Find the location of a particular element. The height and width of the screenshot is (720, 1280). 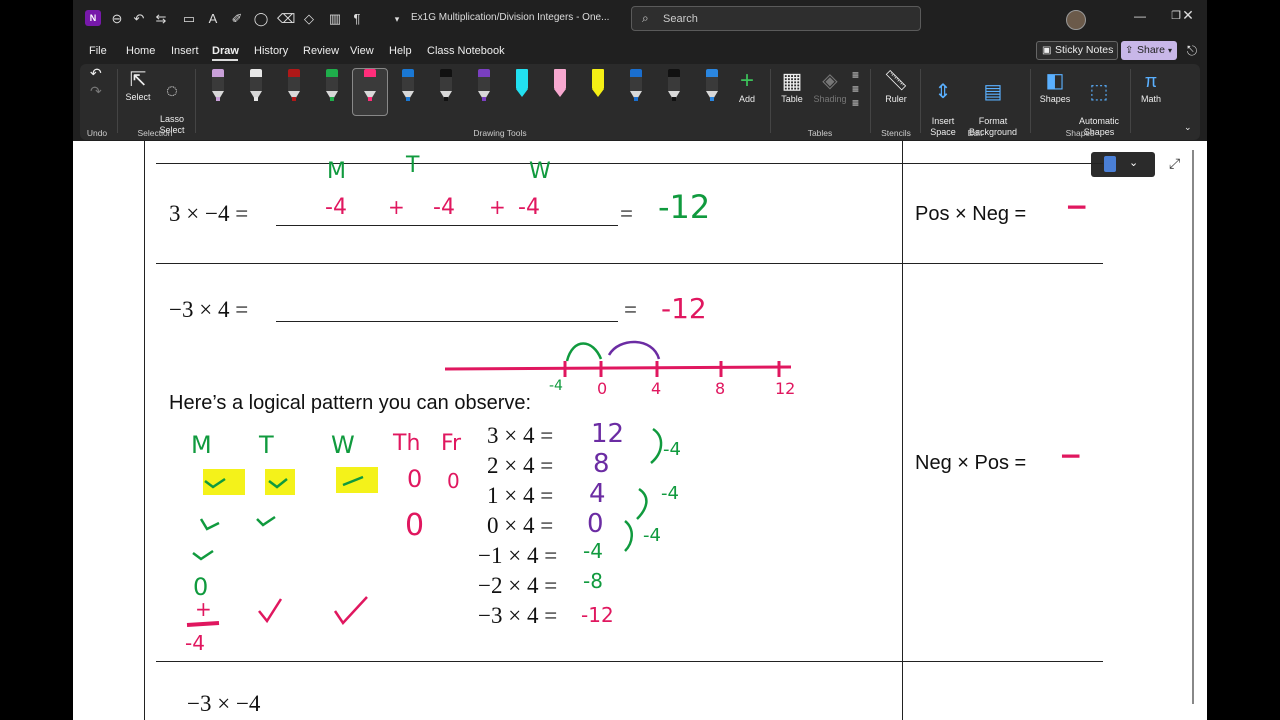

eraser-icon: ⌫ is located at coordinates (286, 19).